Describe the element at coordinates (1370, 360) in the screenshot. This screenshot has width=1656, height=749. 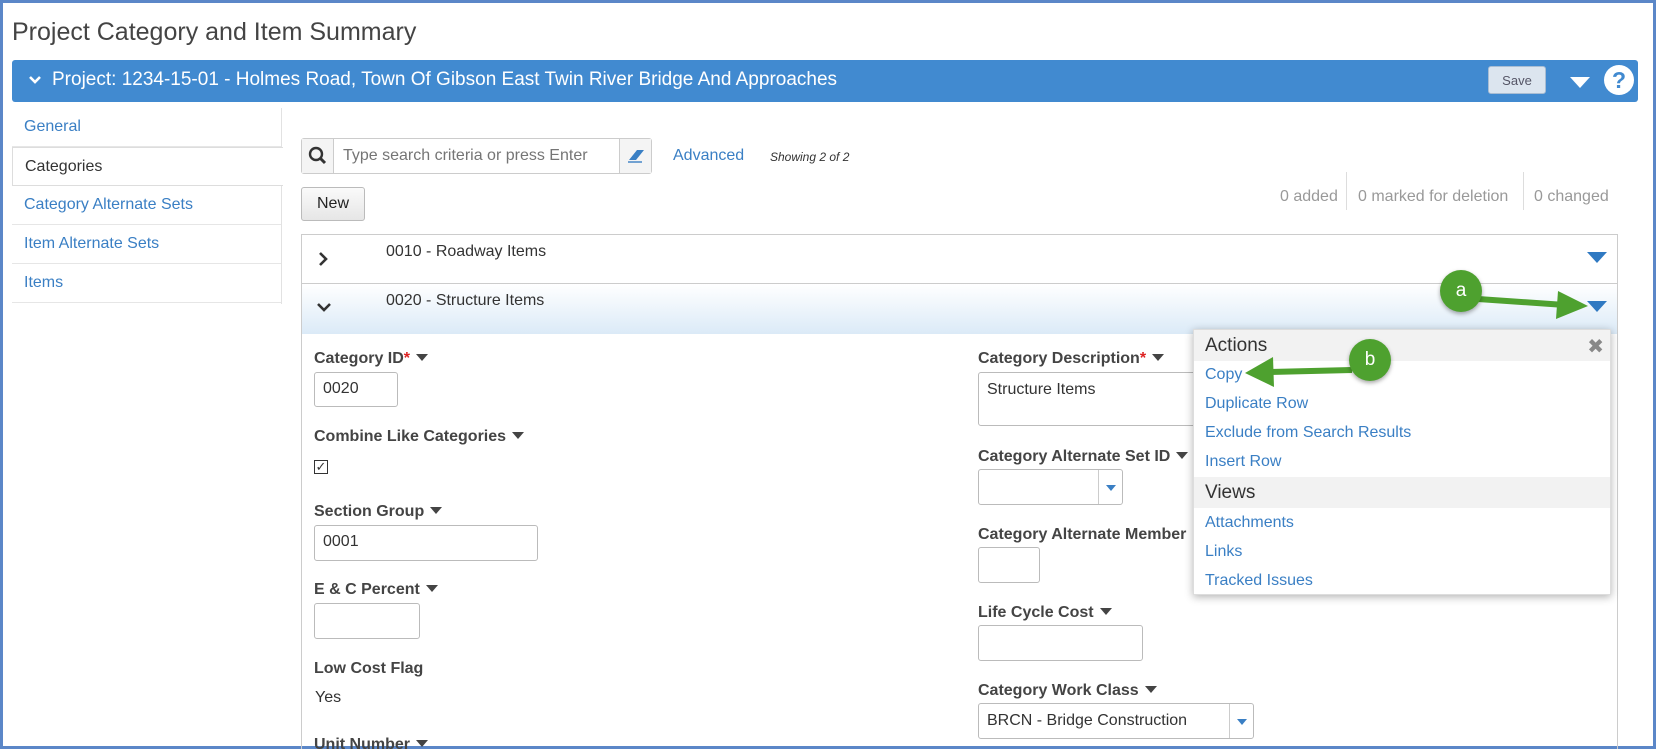
I see `callout-b: b` at that location.